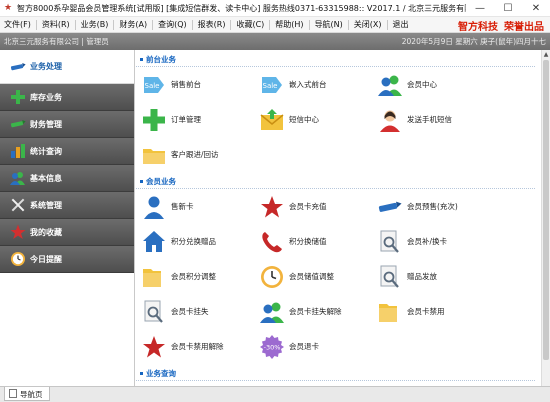 The height and width of the screenshot is (402, 550). I want to click on tile-label: 会员储值调整, so click(311, 276).